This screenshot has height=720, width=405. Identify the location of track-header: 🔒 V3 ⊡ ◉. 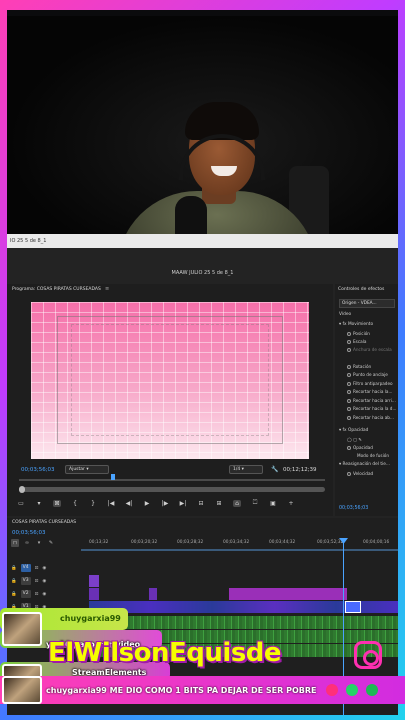
(44, 581).